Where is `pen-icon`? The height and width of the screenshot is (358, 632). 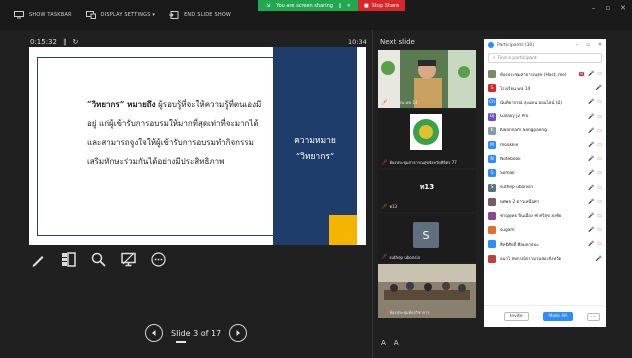
pen-icon is located at coordinates (38, 259).